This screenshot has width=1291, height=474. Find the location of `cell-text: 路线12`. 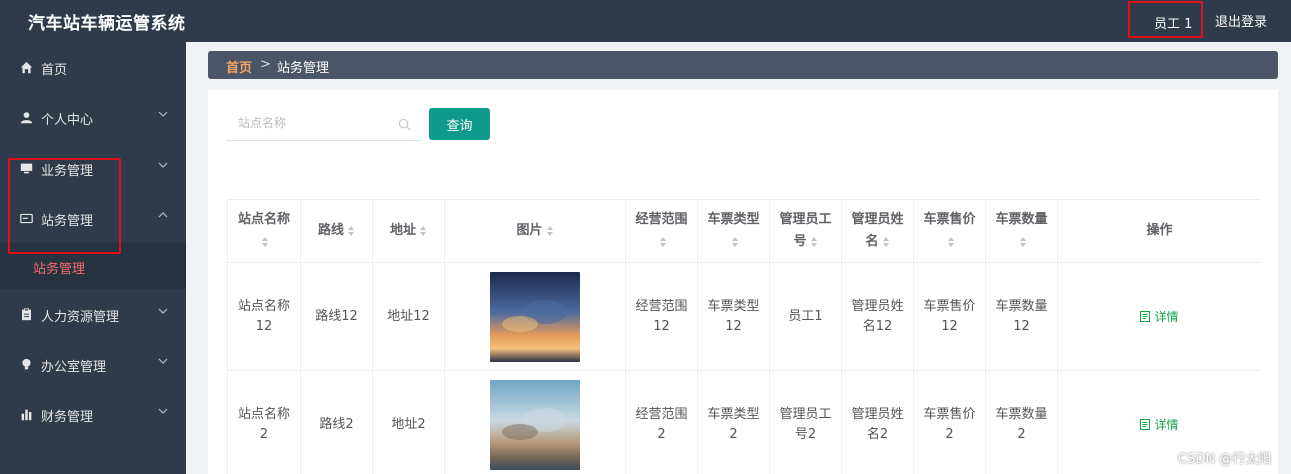

cell-text: 路线12 is located at coordinates (336, 316).